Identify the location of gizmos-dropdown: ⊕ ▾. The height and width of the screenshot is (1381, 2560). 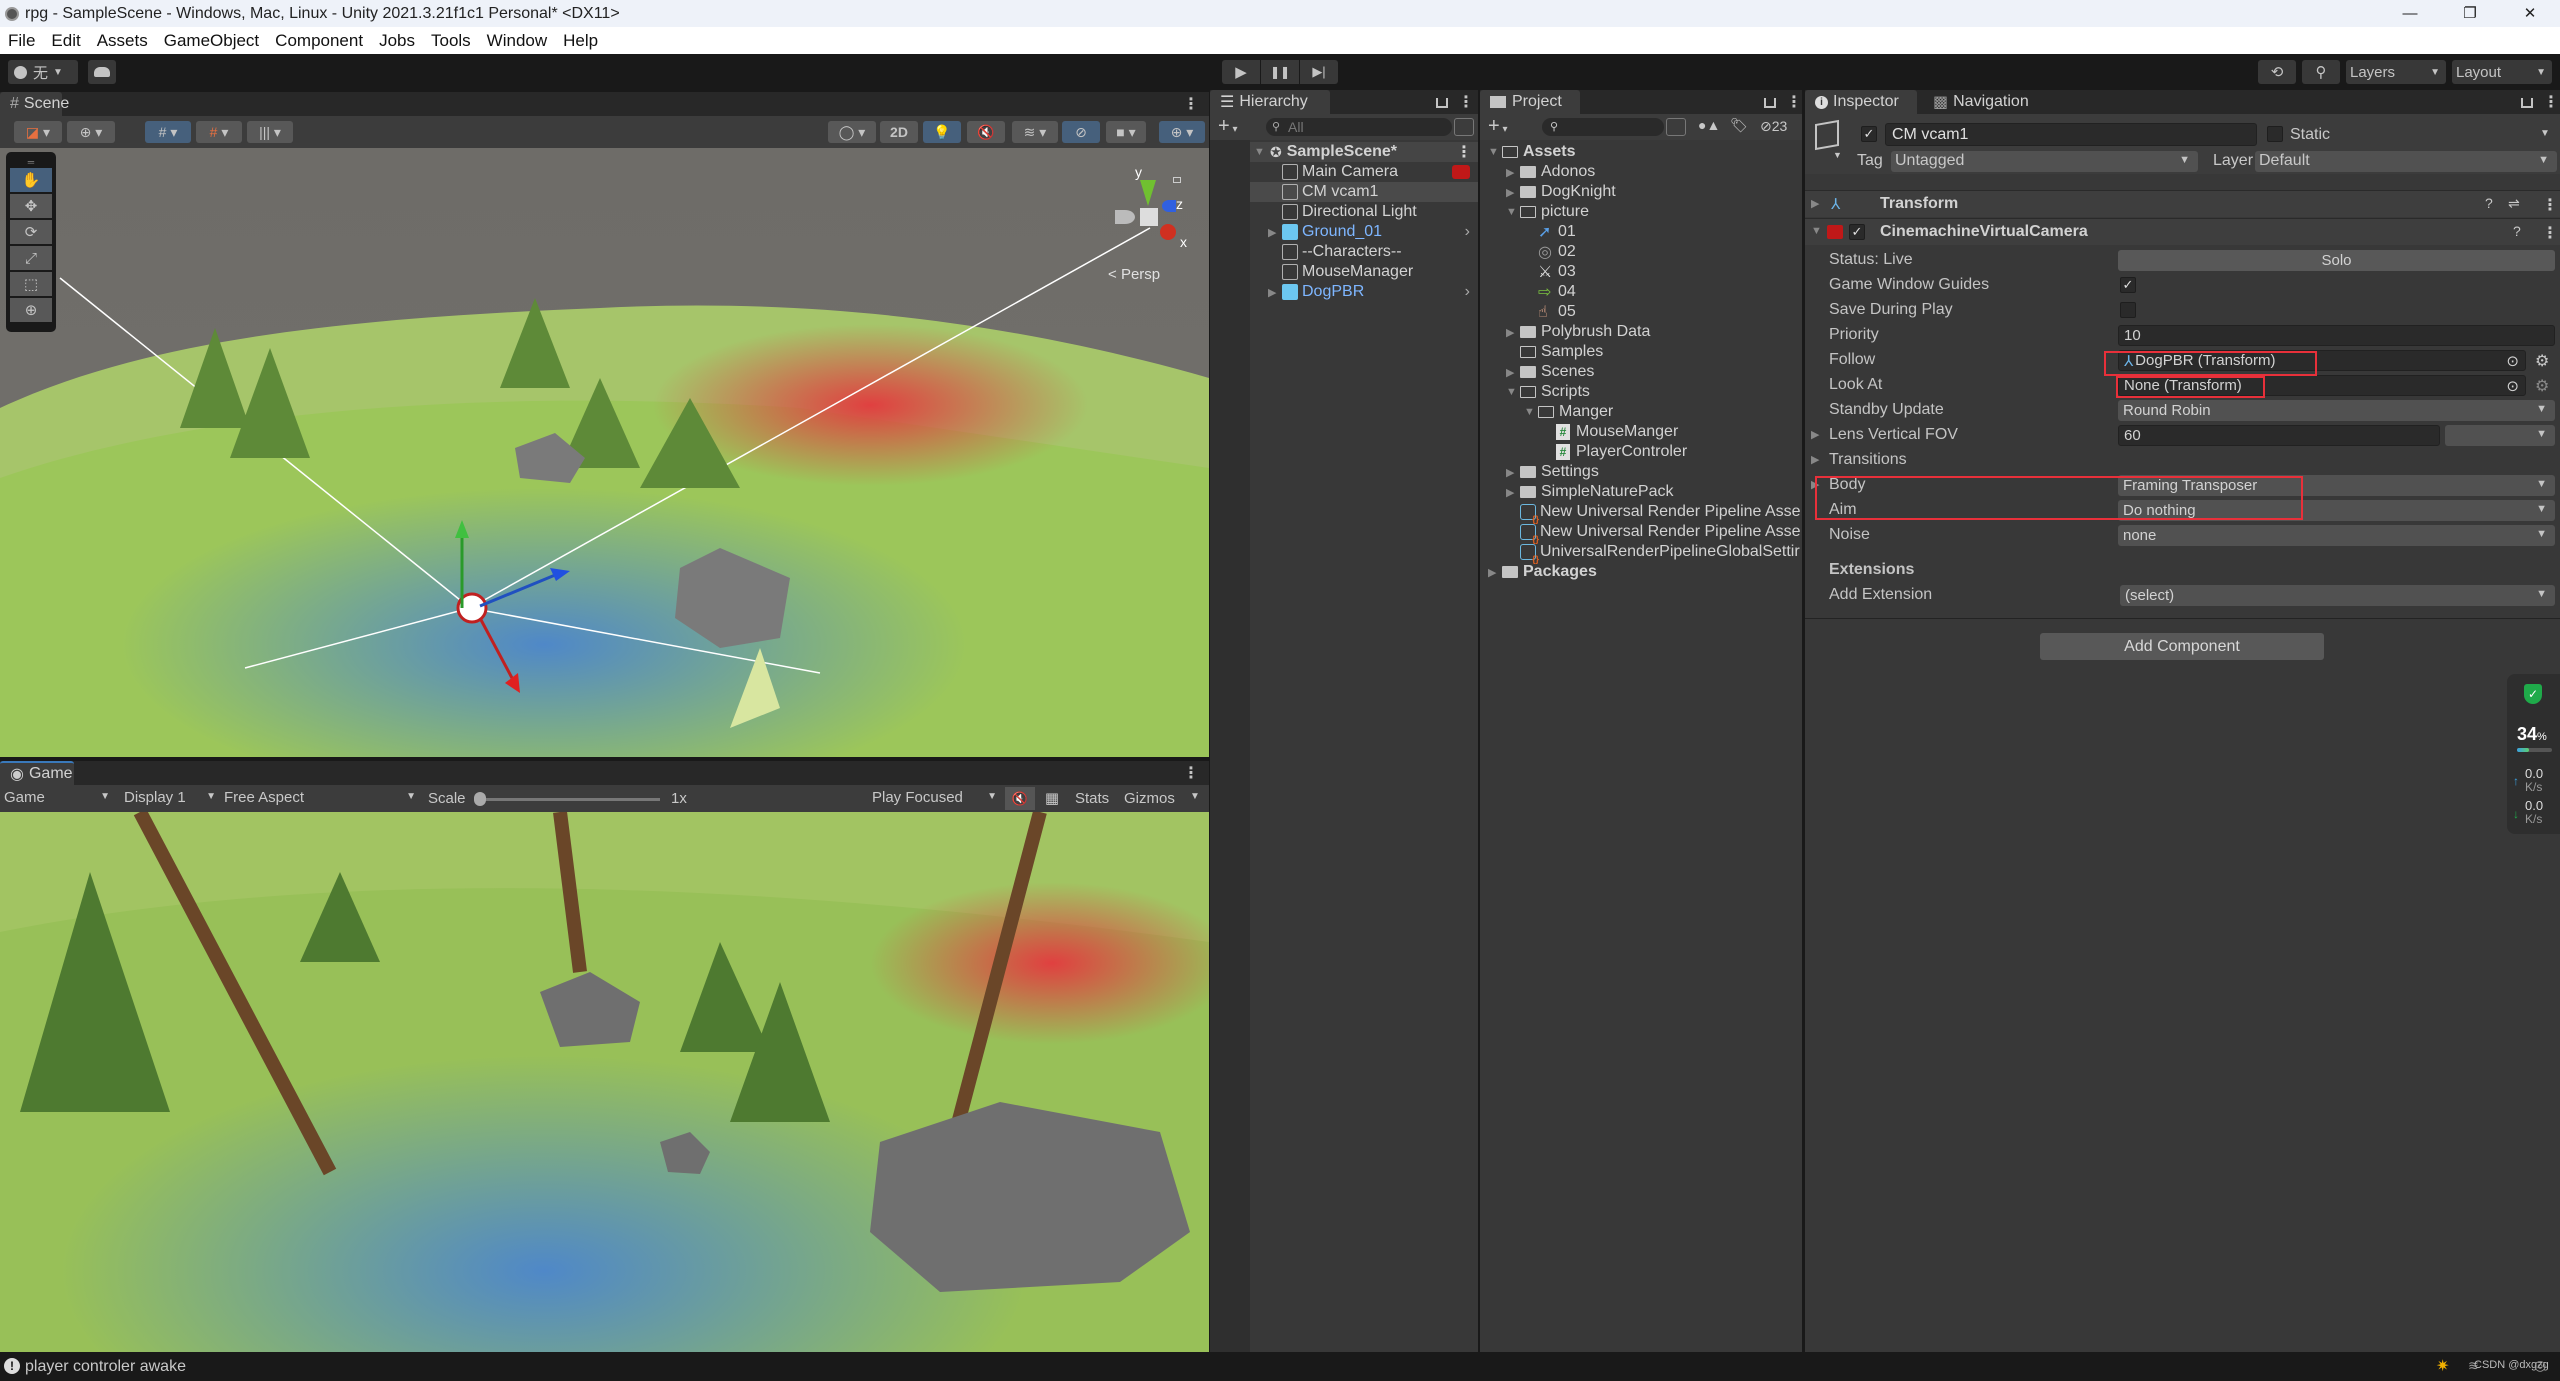
(1182, 132).